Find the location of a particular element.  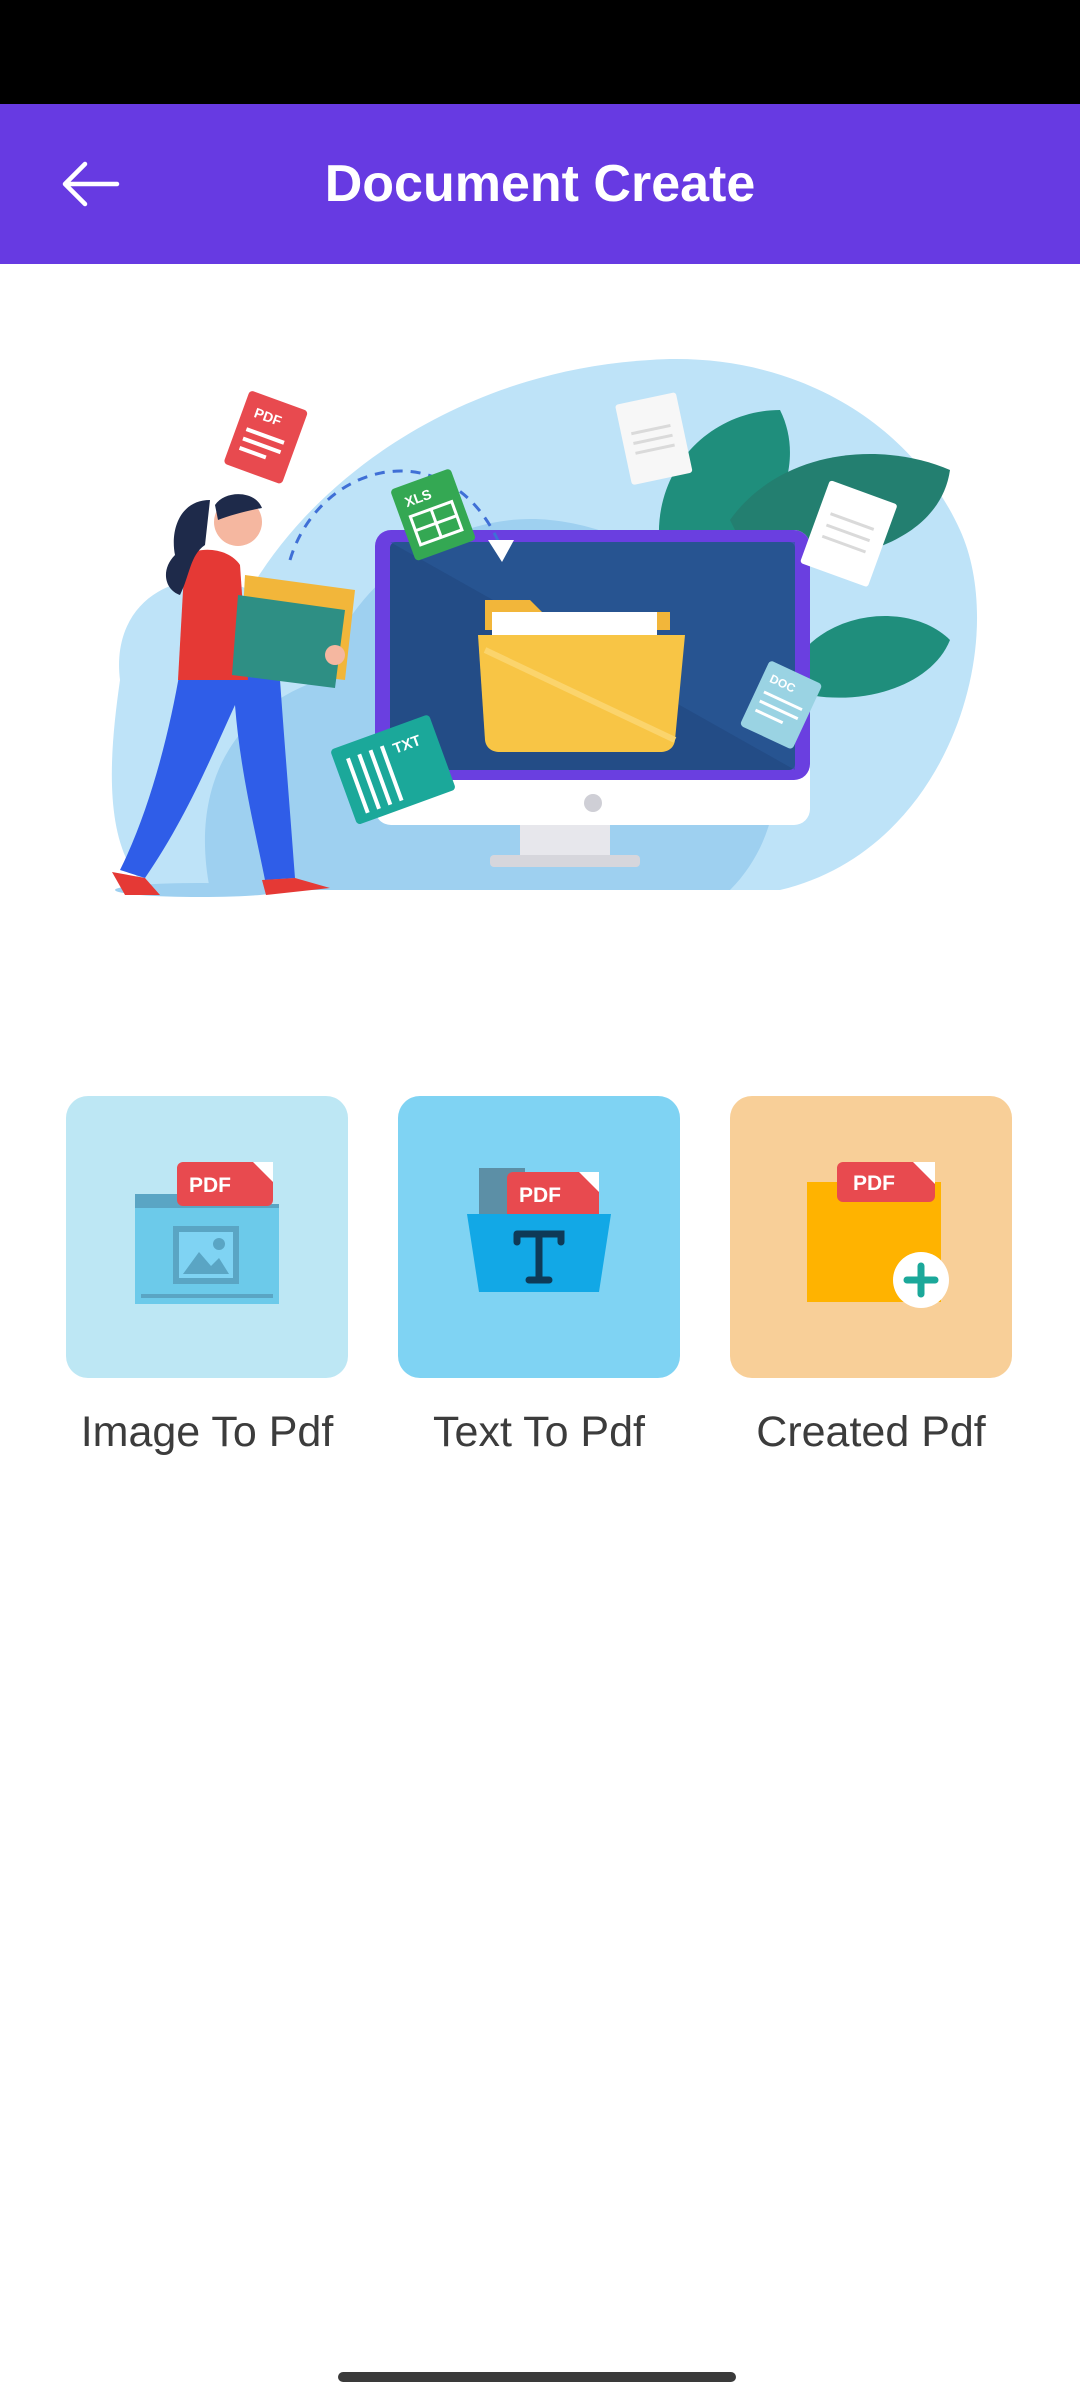

created-pdf-folder-icon: PDF is located at coordinates (878, 1235).